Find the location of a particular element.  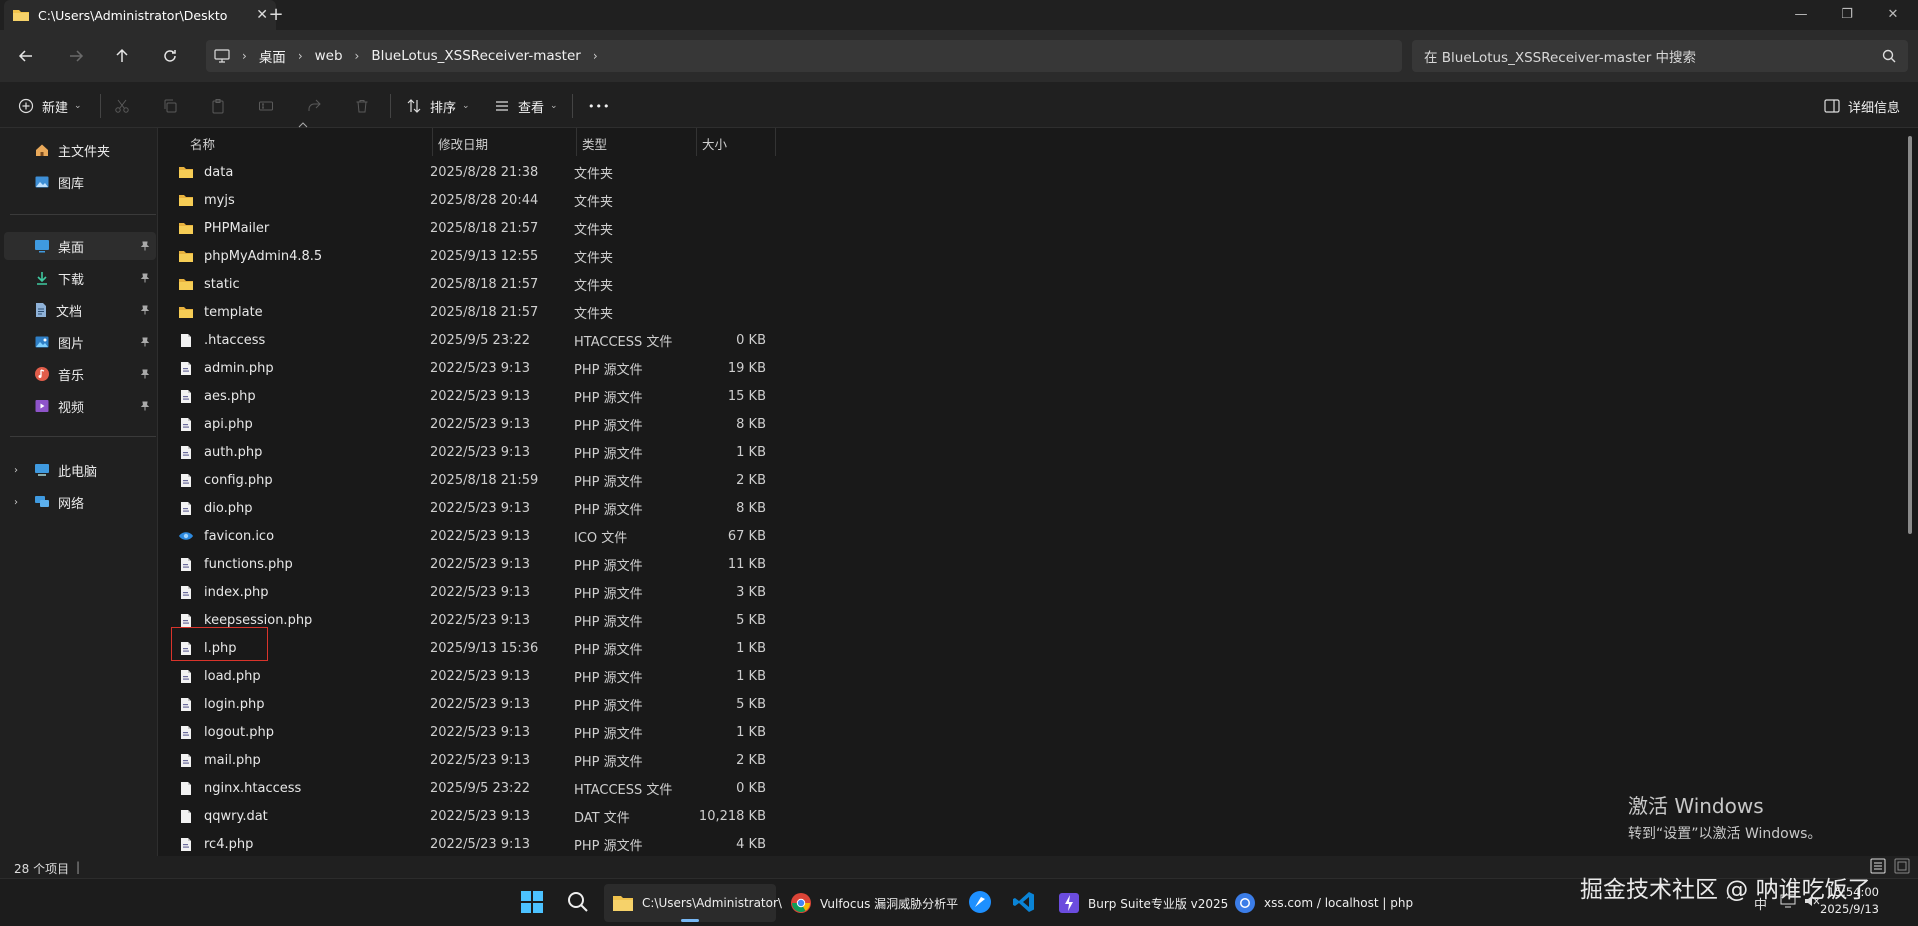

file-size: 67 KB is located at coordinates (746, 536).